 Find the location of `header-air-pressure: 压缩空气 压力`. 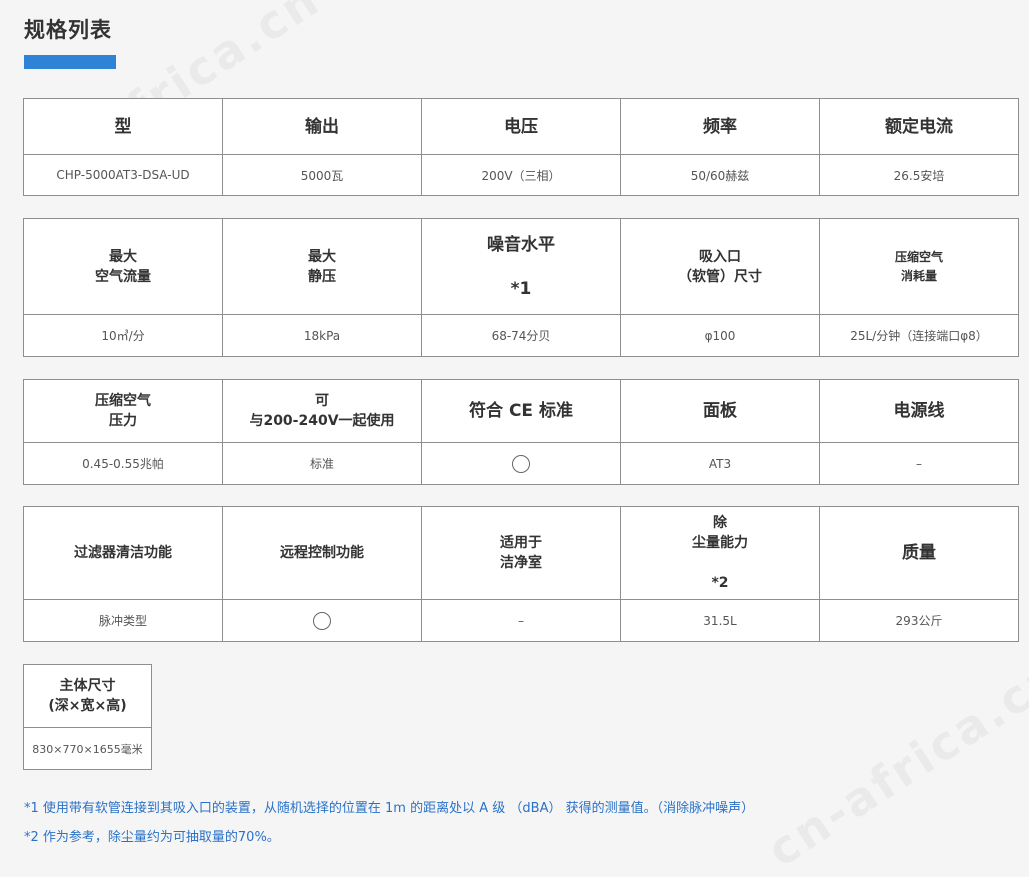

header-air-pressure: 压缩空气 压力 is located at coordinates (123, 411).